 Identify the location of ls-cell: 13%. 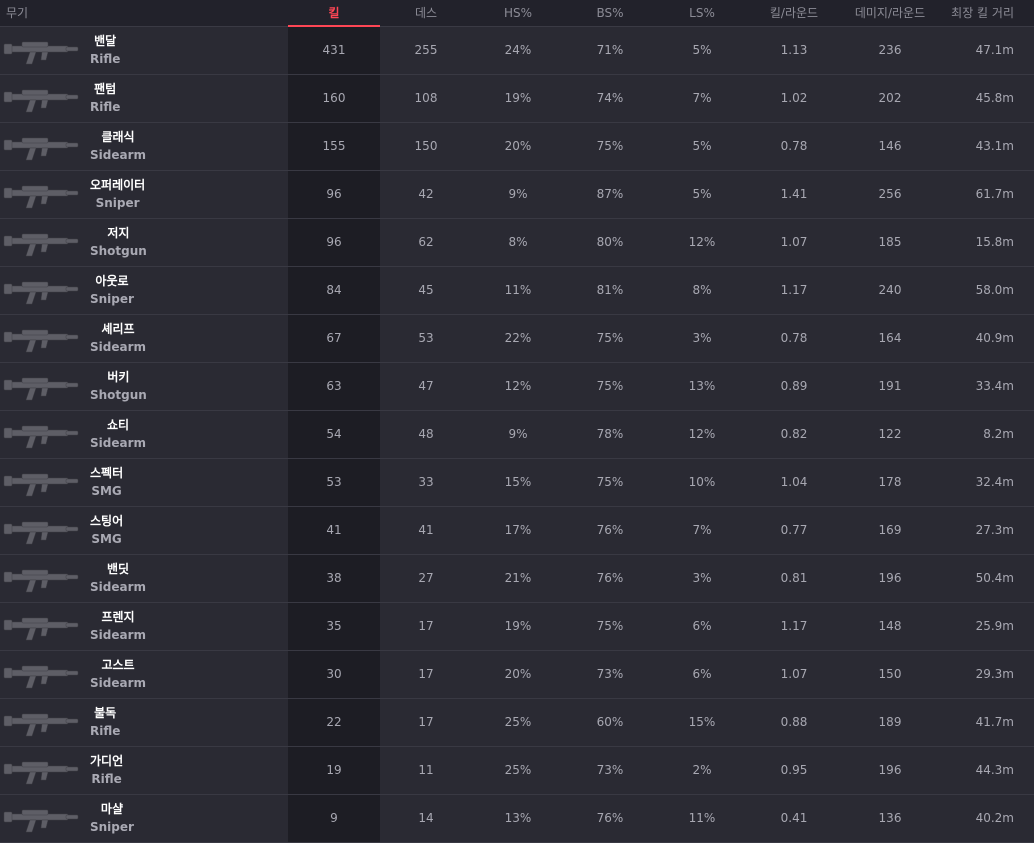
(702, 386).